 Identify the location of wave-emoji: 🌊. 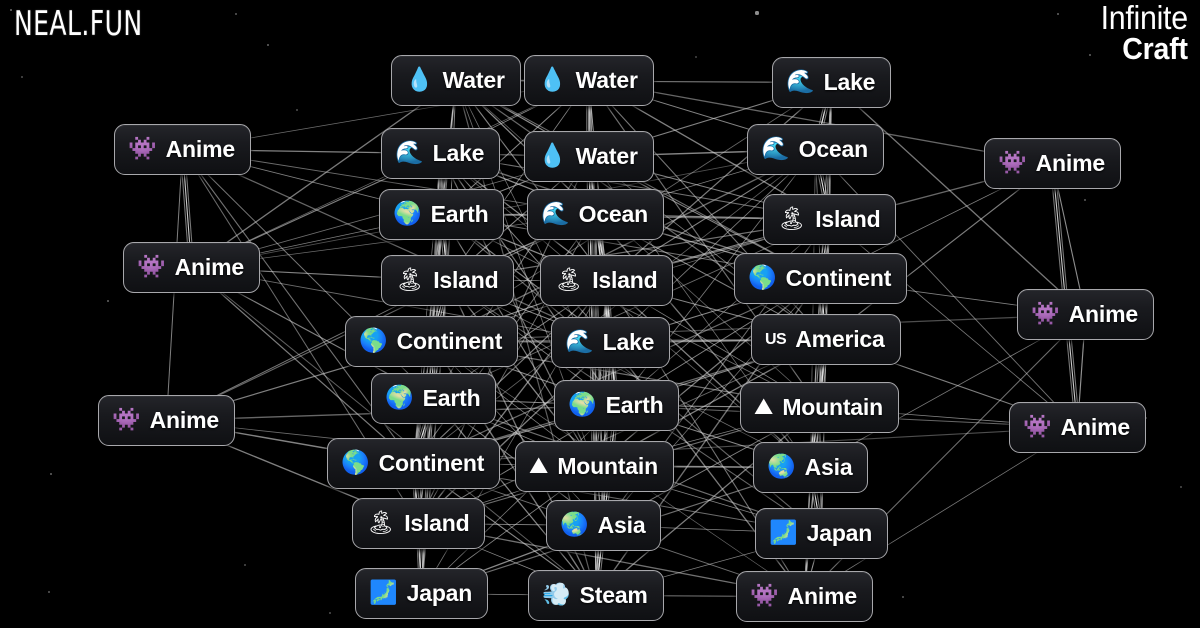
(409, 153).